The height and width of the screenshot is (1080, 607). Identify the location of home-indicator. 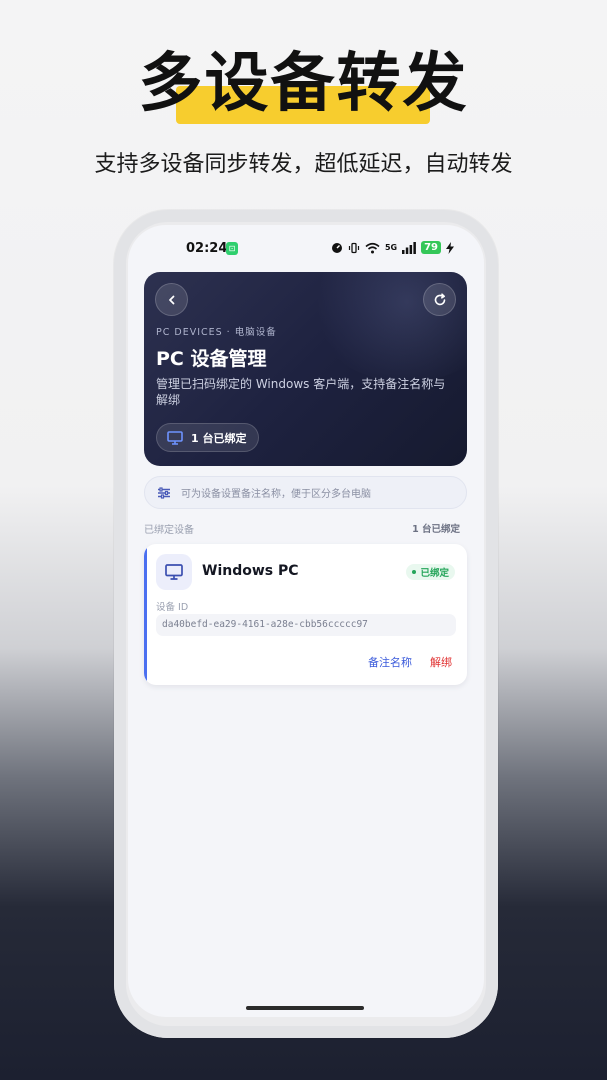
(305, 1008).